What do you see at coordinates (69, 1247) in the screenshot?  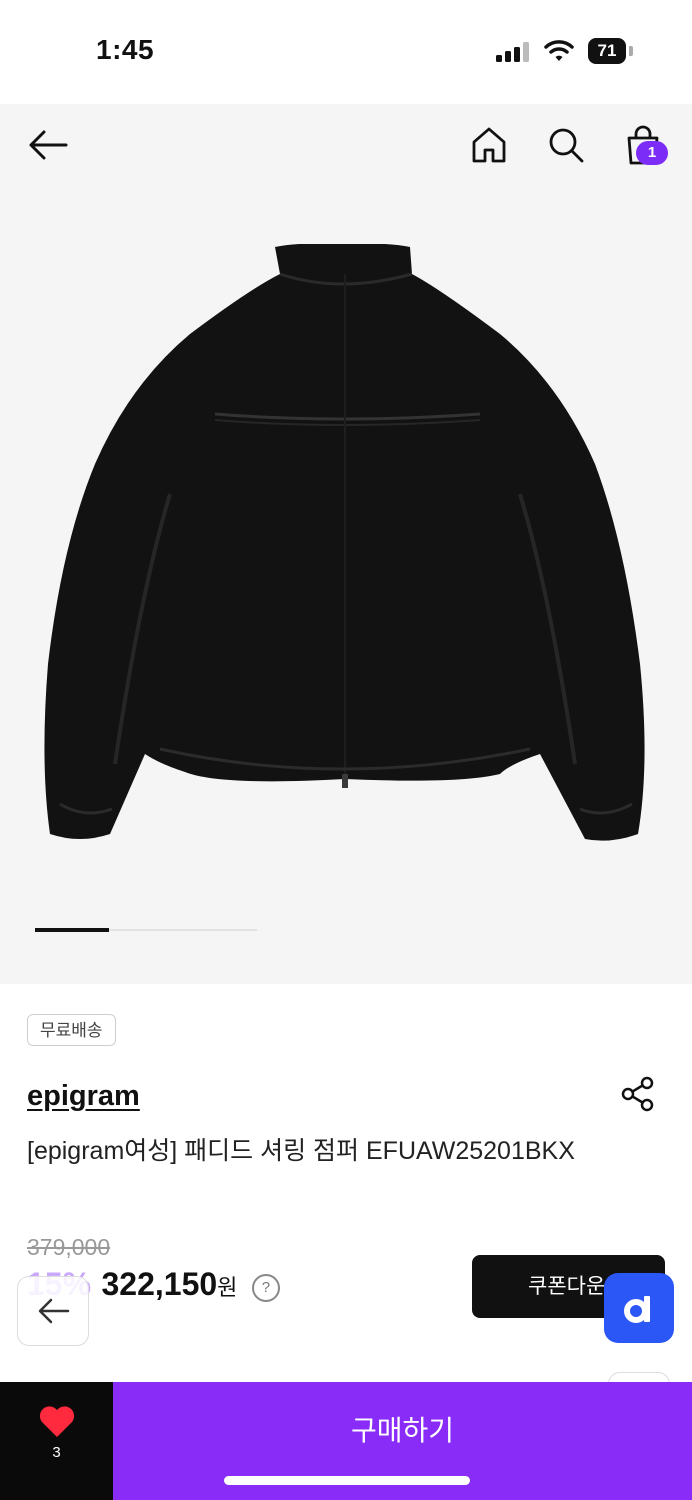 I see `original-price: 379,000` at bounding box center [69, 1247].